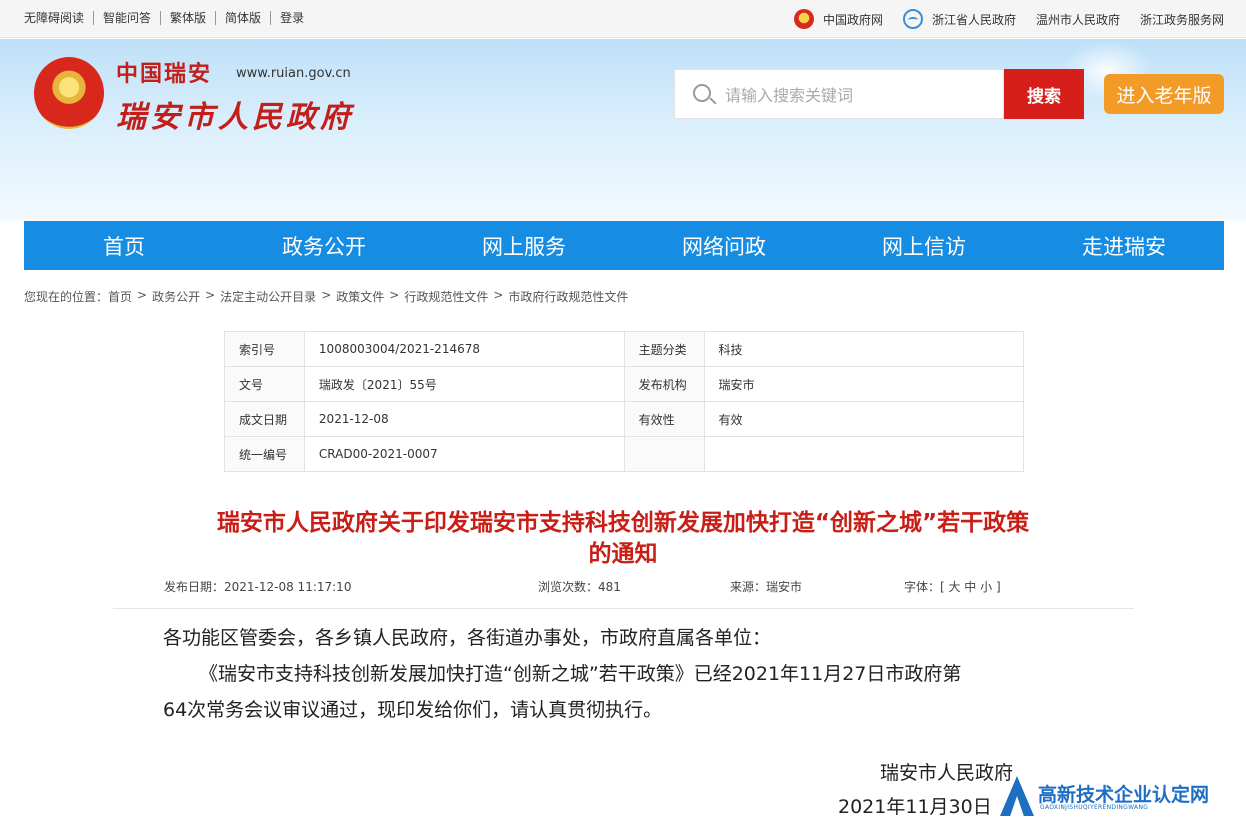  I want to click on wenzhou-gov-link: 温州市人民政府, so click(1078, 19).